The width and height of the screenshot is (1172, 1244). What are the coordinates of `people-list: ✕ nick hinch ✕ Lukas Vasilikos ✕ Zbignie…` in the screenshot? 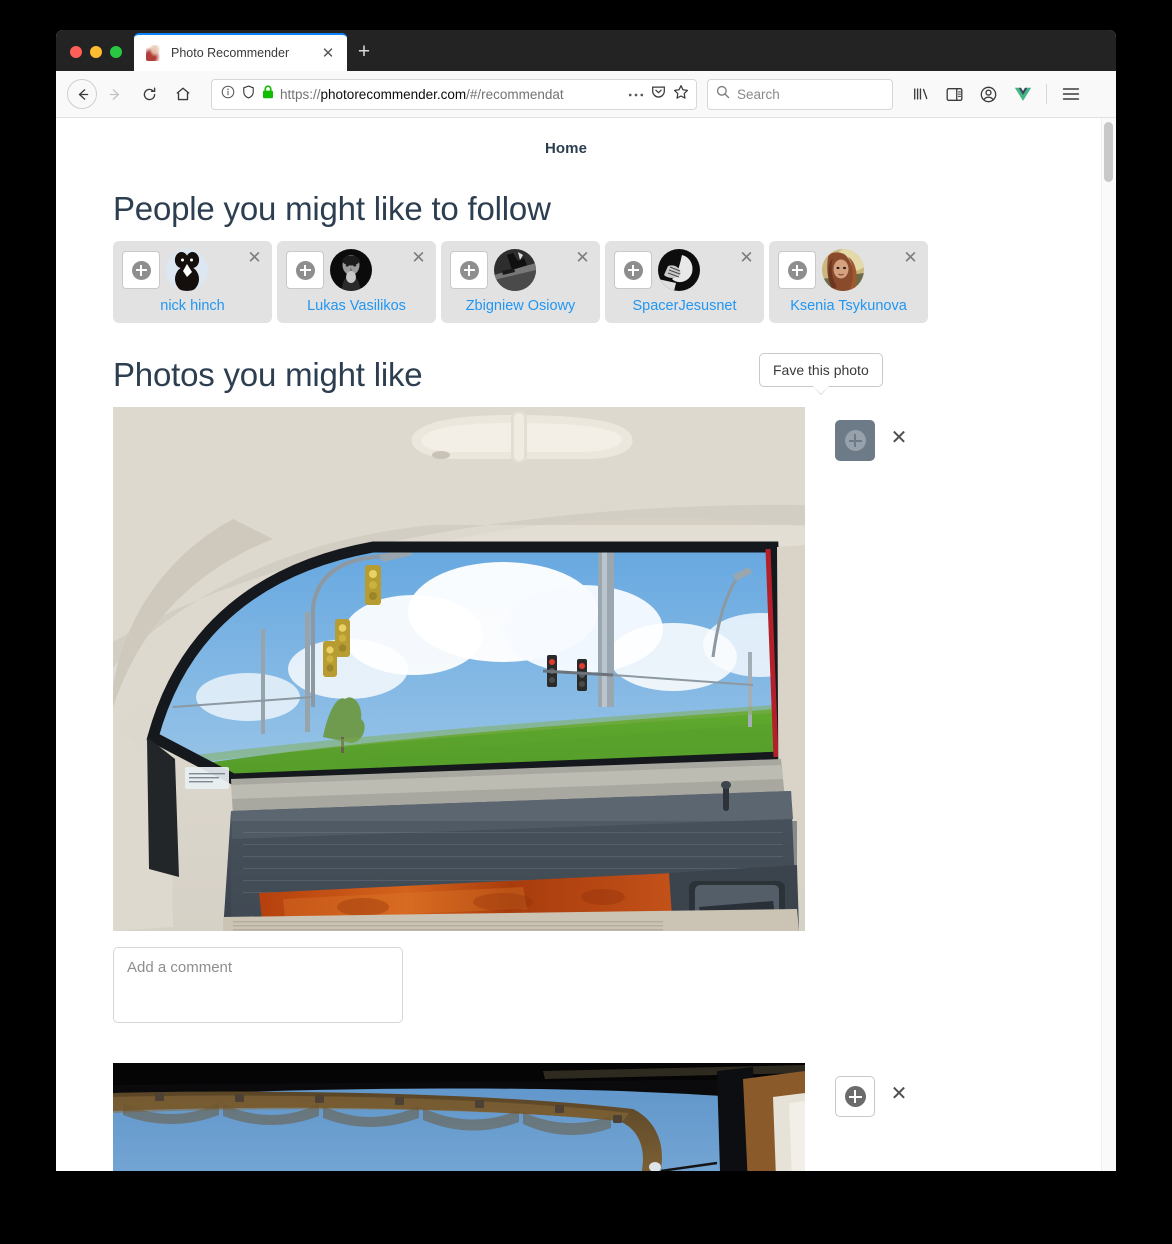 It's located at (606, 282).